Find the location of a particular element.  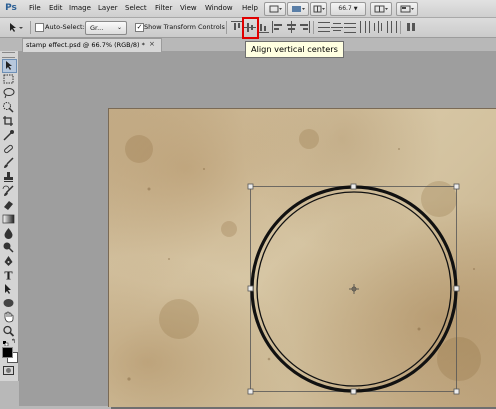

tools-panel: T ↰ is located at coordinates (9, 216).